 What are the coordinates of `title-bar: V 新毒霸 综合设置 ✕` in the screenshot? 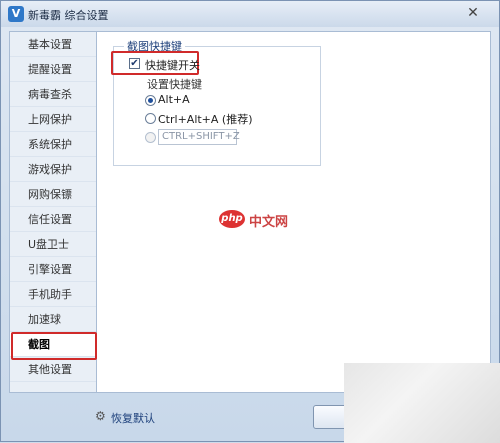 It's located at (250, 14).